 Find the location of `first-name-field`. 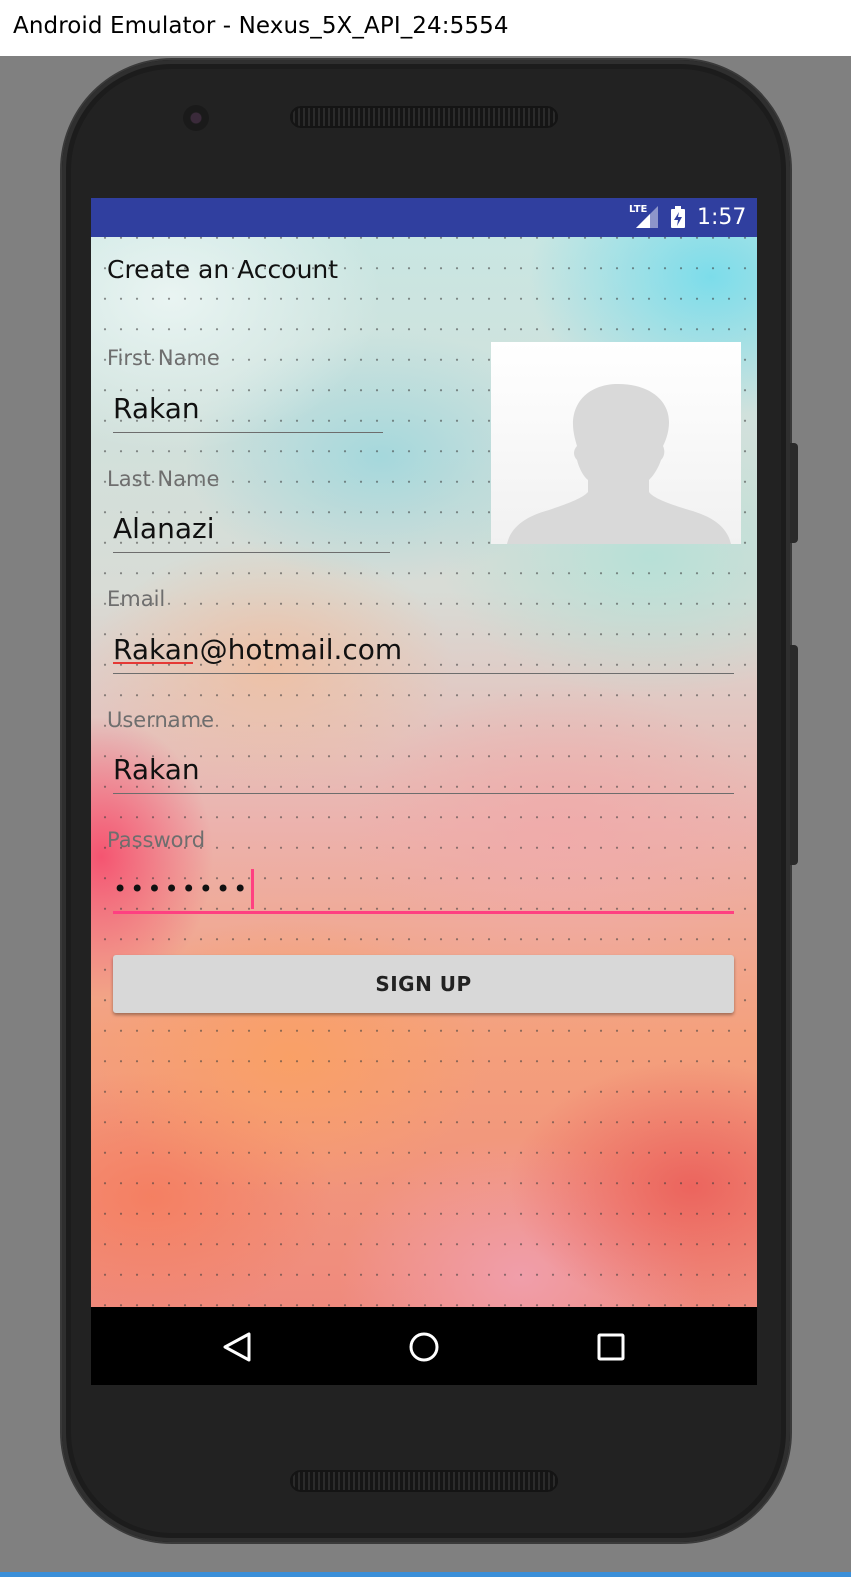

first-name-field is located at coordinates (248, 409).